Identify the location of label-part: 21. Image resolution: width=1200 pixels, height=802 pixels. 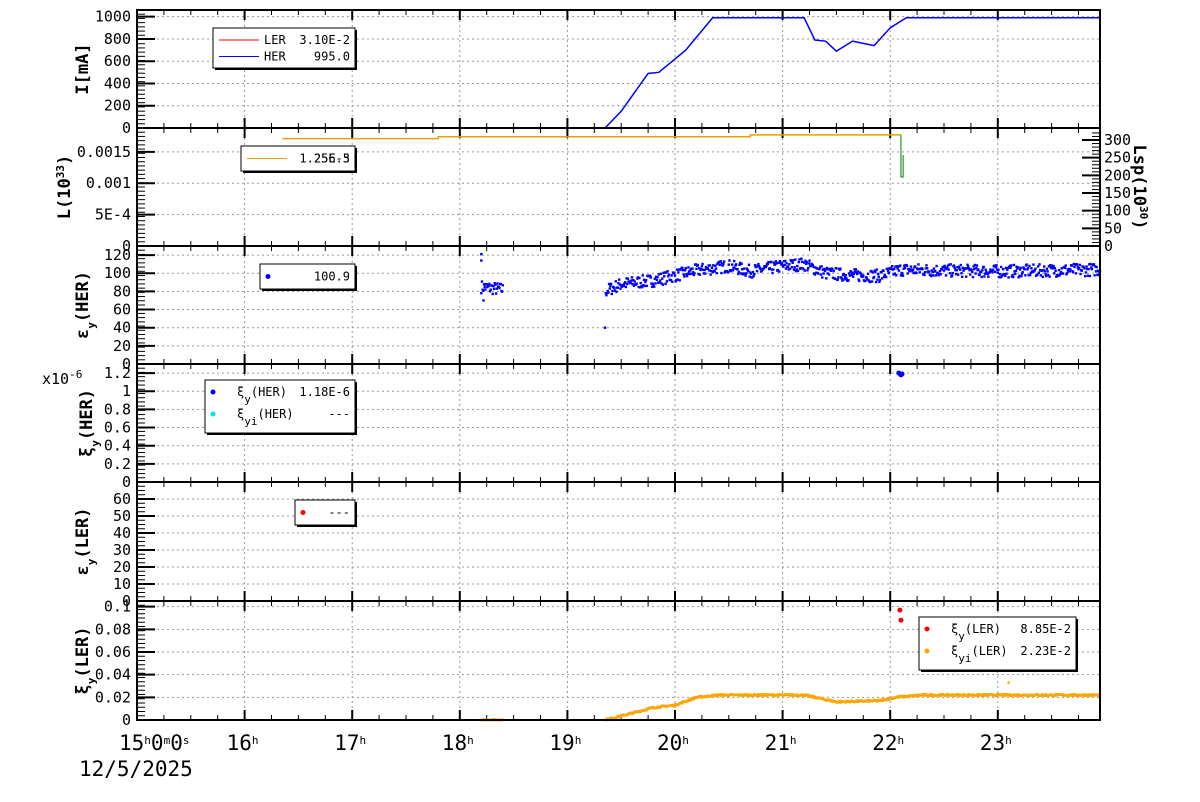
(777, 743).